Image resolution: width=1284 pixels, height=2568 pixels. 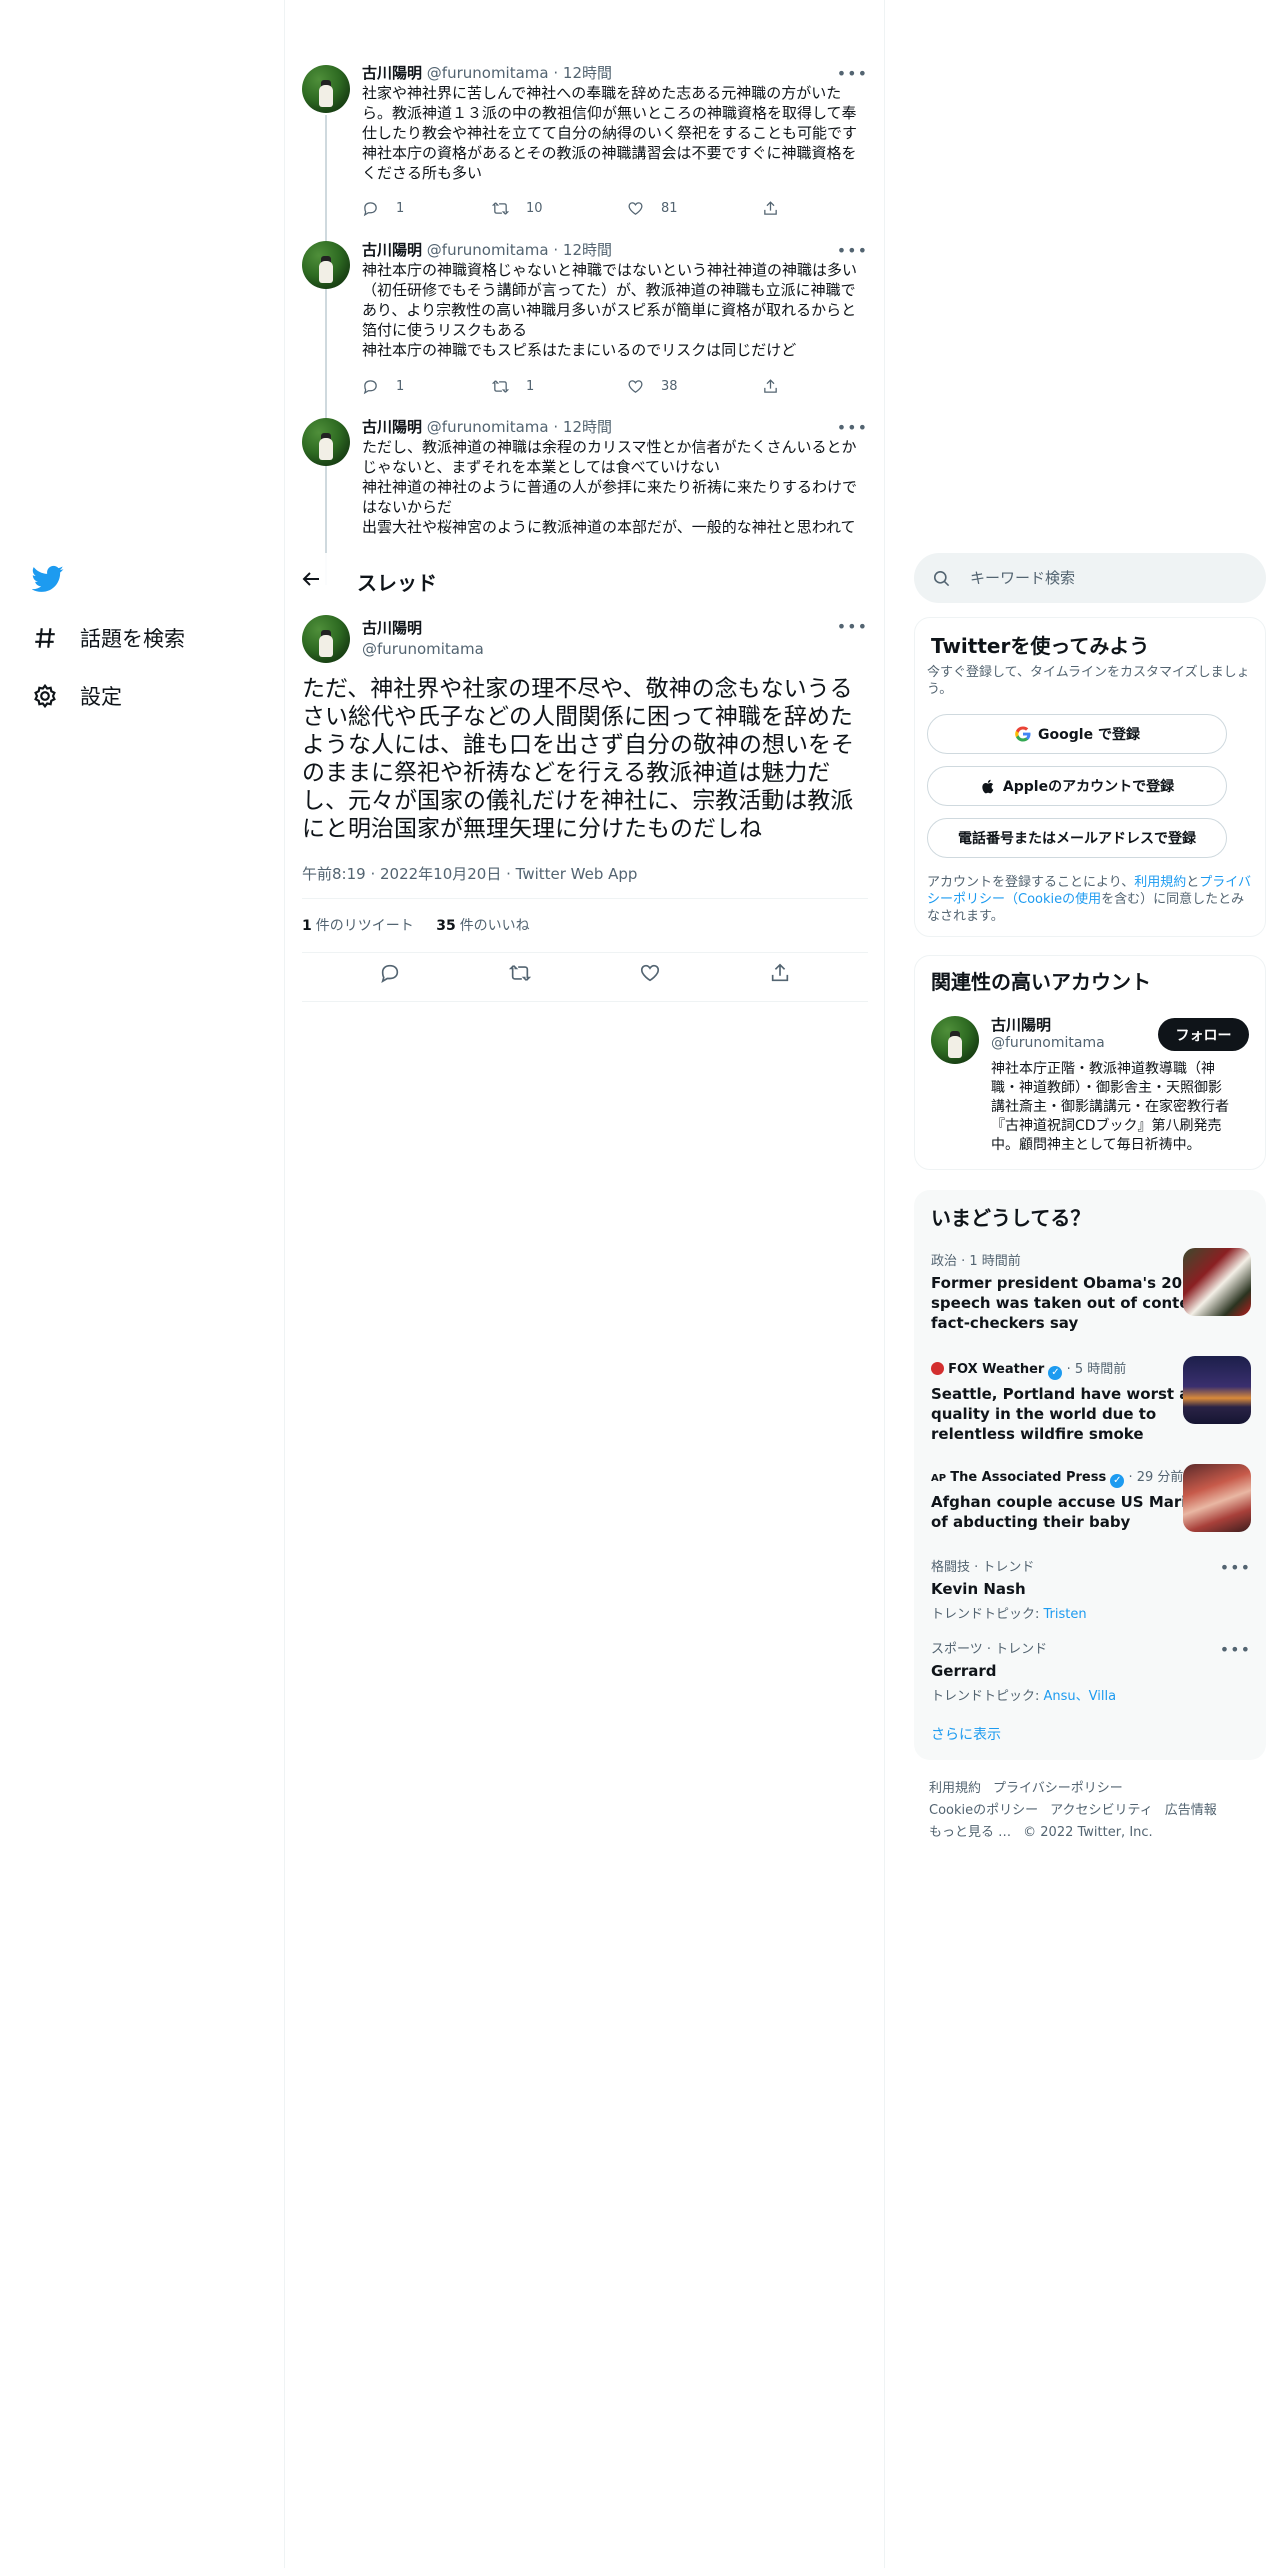 What do you see at coordinates (669, 386) in the screenshot?
I see `like-count: 38` at bounding box center [669, 386].